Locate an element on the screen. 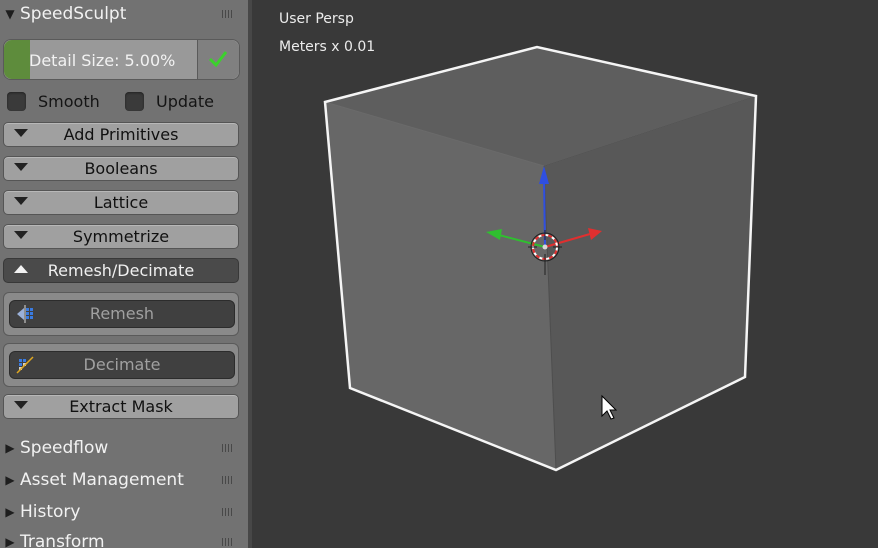 Image resolution: width=878 pixels, height=548 pixels. decimate-label: Decimate is located at coordinates (122, 364).